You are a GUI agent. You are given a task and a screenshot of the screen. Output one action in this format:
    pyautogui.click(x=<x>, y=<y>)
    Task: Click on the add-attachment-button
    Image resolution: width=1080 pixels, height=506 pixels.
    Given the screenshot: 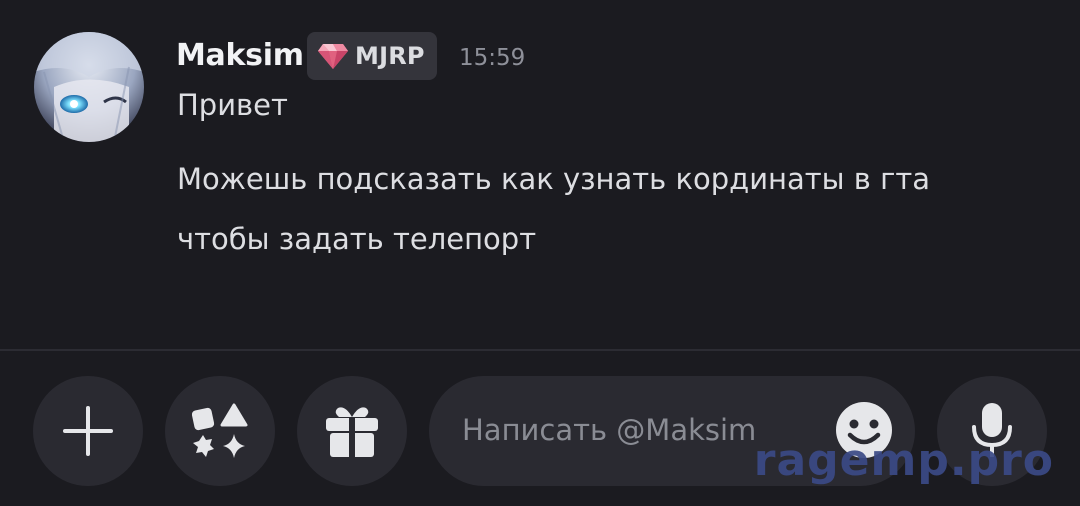 What is the action you would take?
    pyautogui.click(x=88, y=431)
    